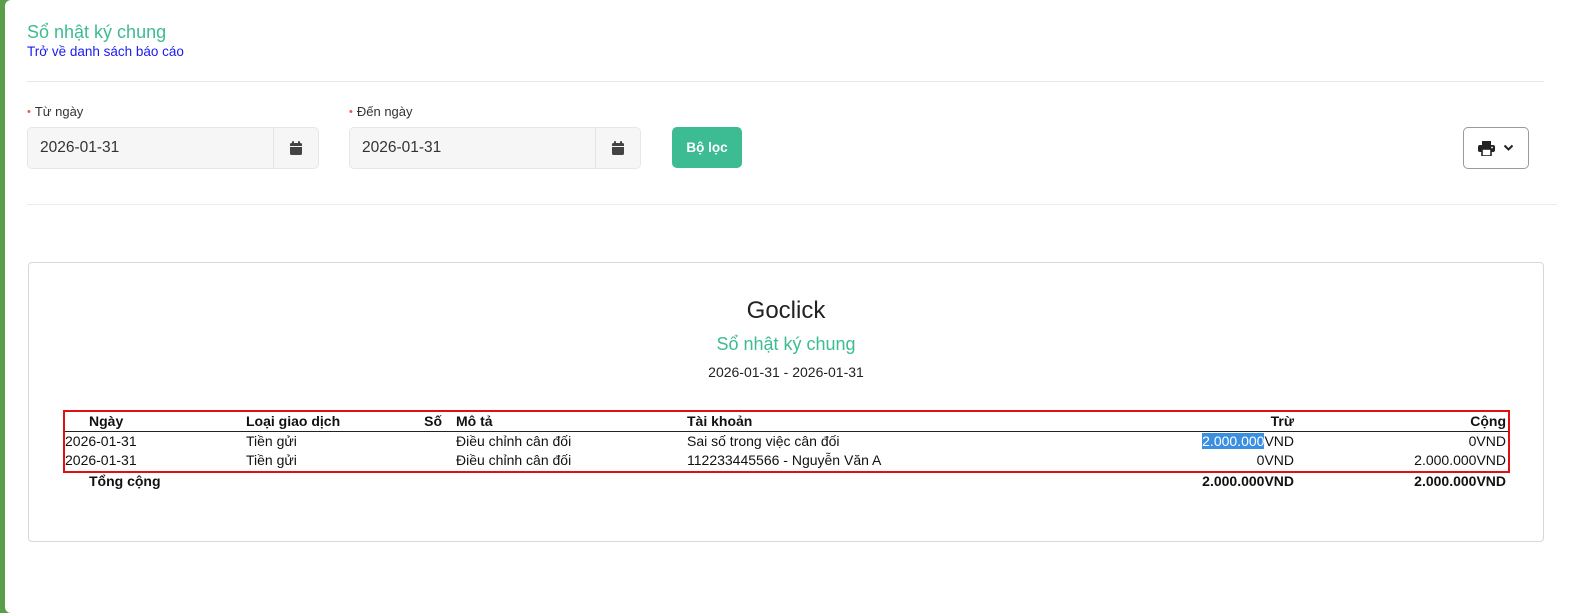 Image resolution: width=1594 pixels, height=613 pixels. Describe the element at coordinates (474, 148) in the screenshot. I see `to-date-input` at that location.